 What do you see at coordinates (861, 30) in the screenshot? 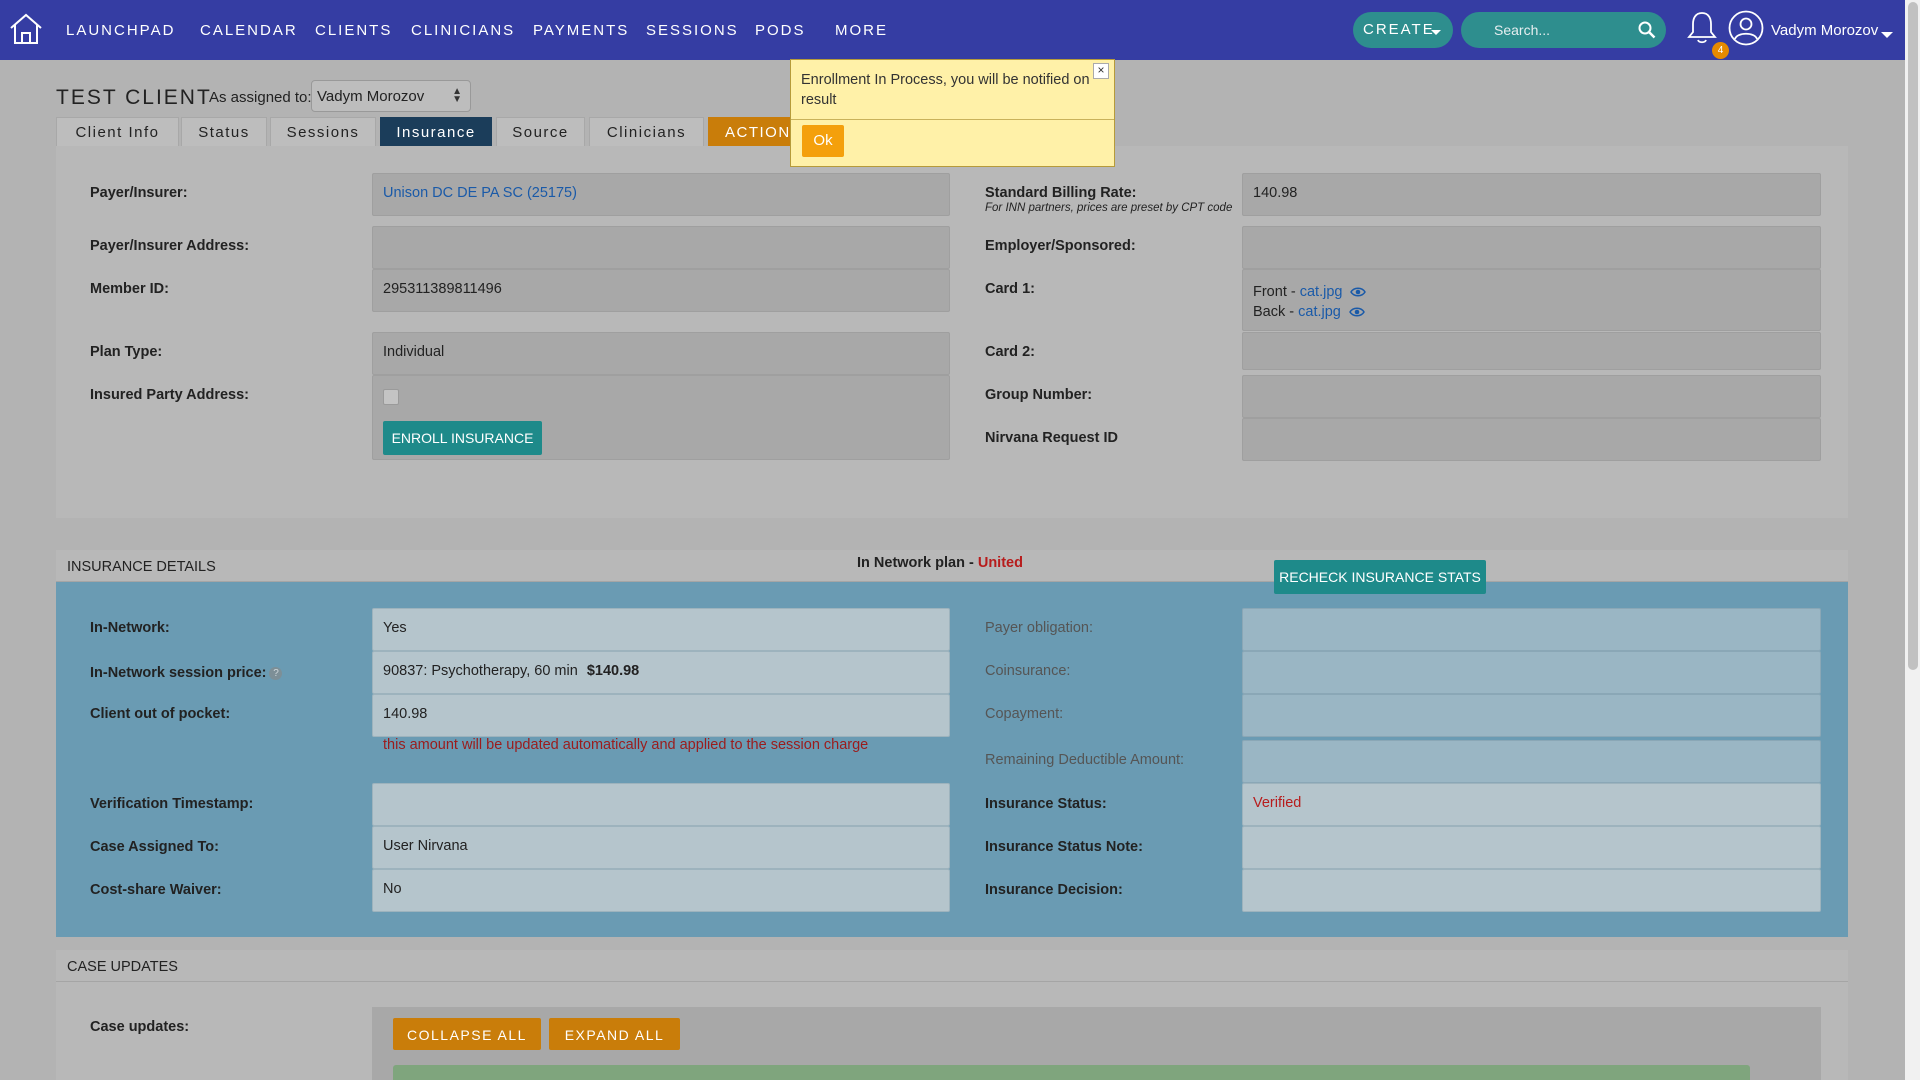
I see `nav-more: MORE` at bounding box center [861, 30].